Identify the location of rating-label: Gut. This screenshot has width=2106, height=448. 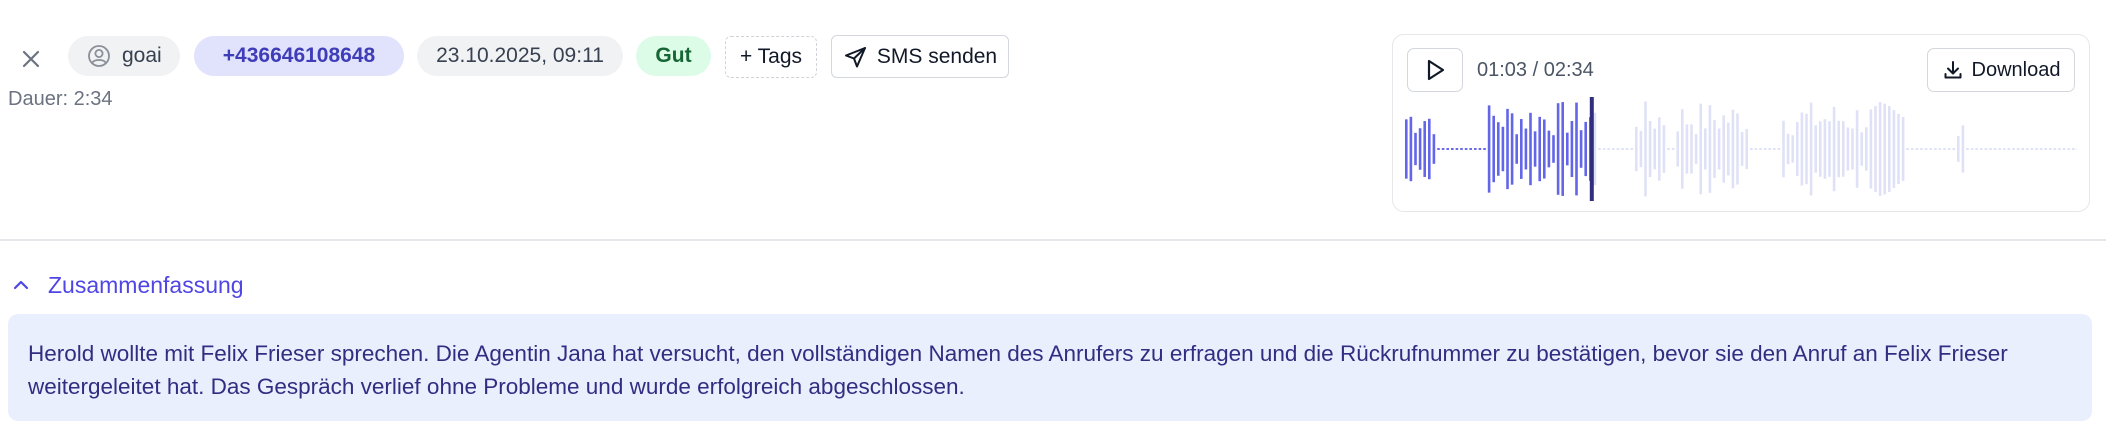
(673, 55).